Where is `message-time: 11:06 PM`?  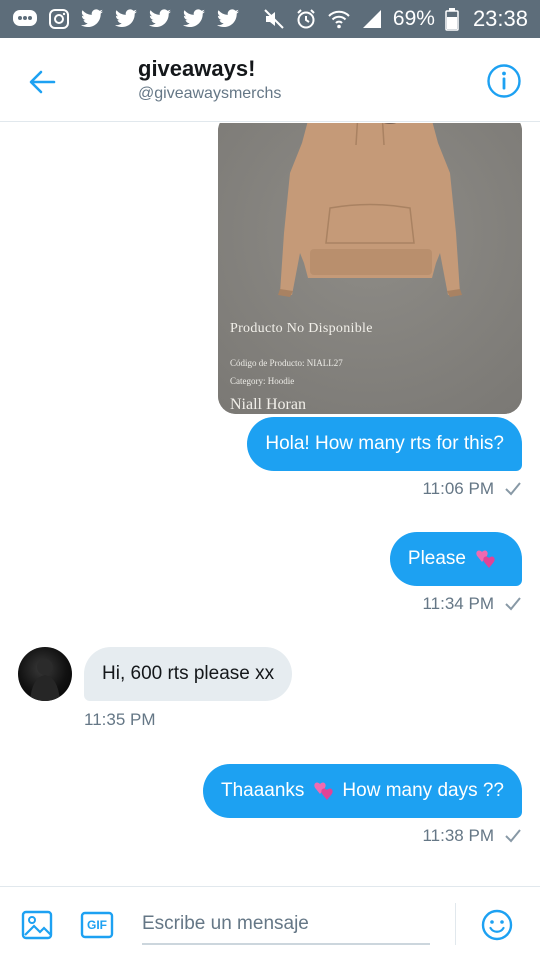 message-time: 11:06 PM is located at coordinates (458, 488).